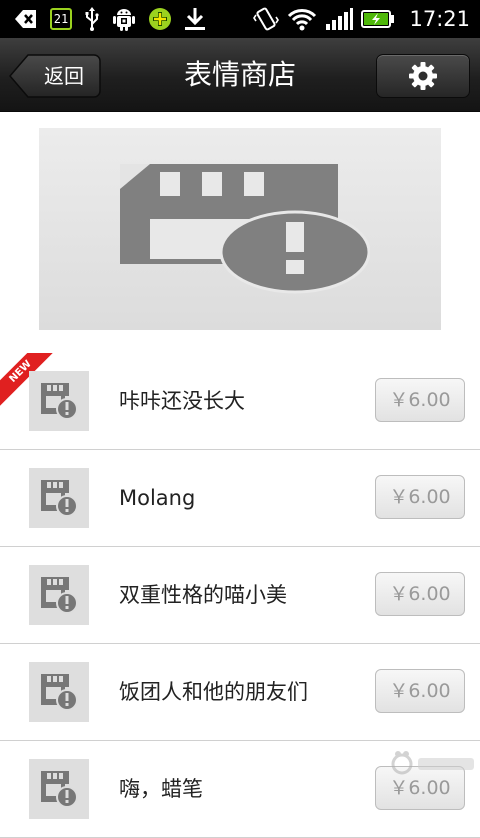 This screenshot has width=480, height=838. Describe the element at coordinates (240, 498) in the screenshot. I see `list-item: Molang ￥6.00` at that location.